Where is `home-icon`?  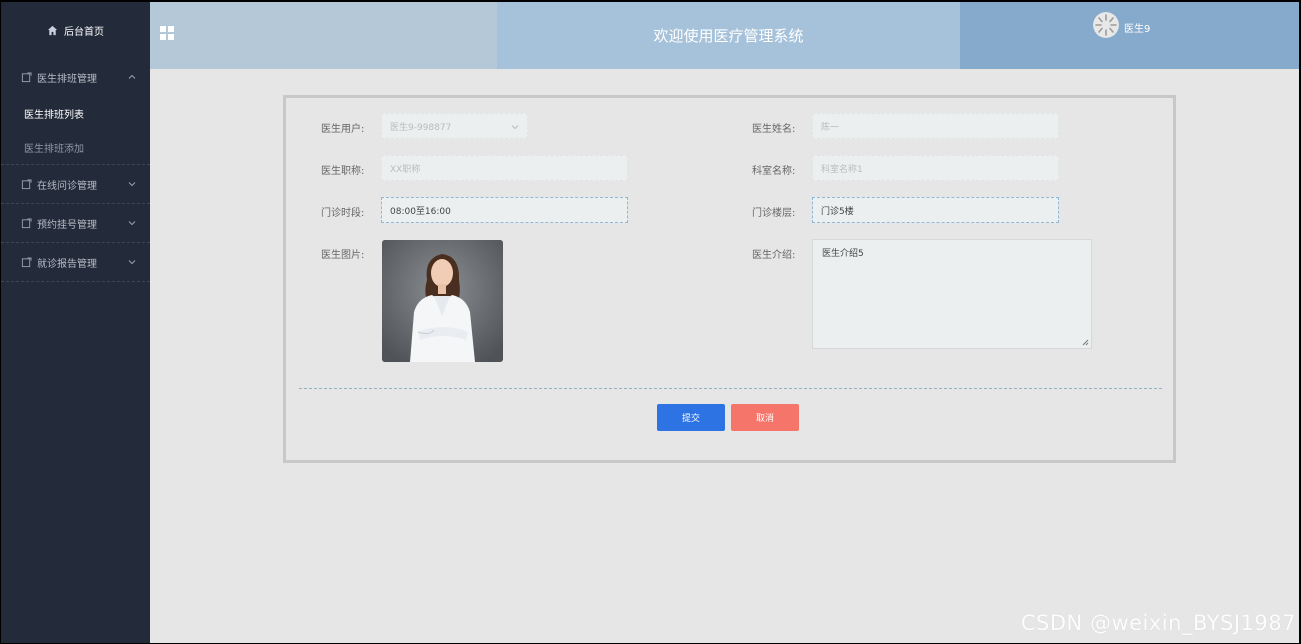 home-icon is located at coordinates (52, 30).